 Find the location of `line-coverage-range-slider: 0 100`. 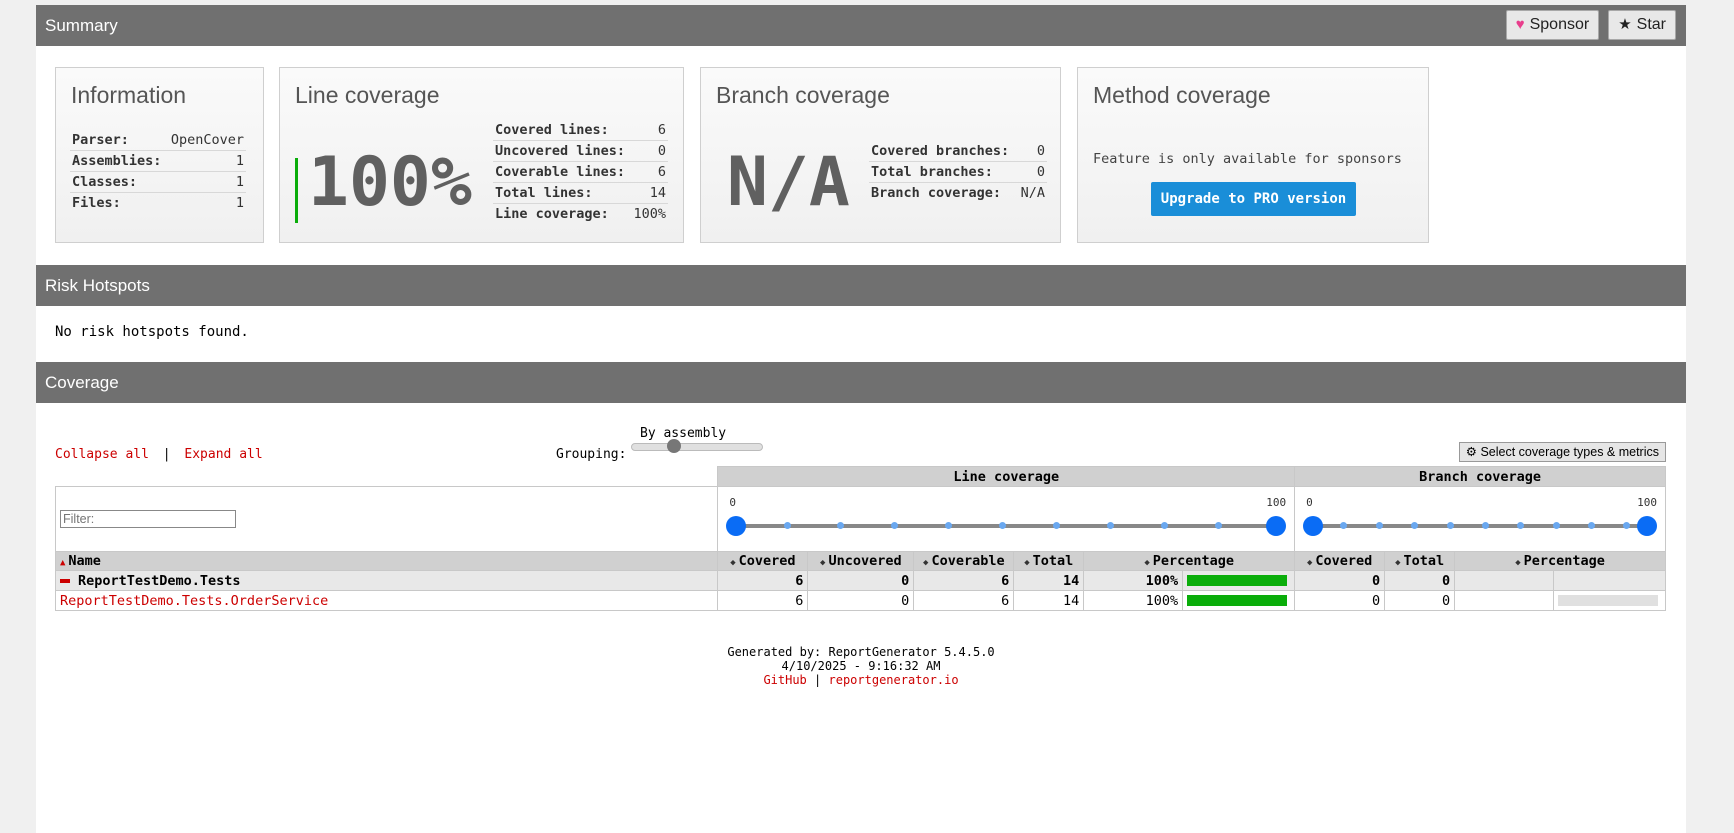

line-coverage-range-slider: 0 100 is located at coordinates (1006, 519).